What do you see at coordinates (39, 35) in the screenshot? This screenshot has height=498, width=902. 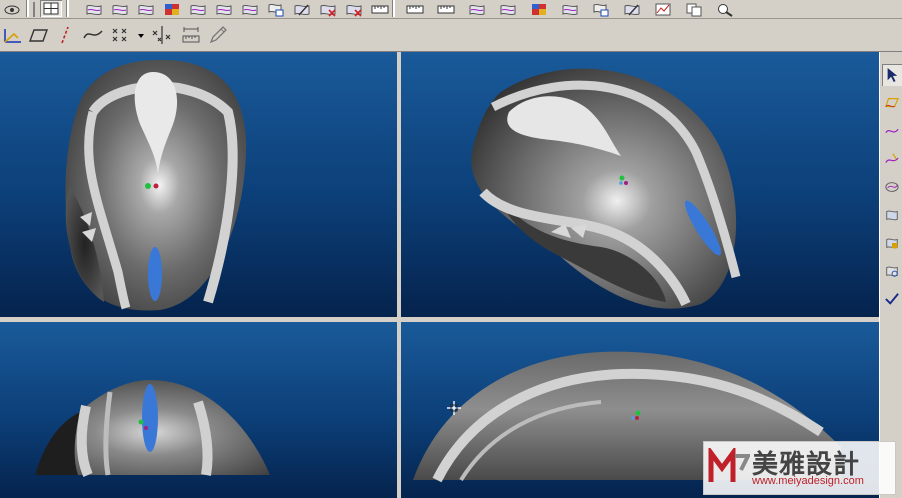 I see `plane-icon` at bounding box center [39, 35].